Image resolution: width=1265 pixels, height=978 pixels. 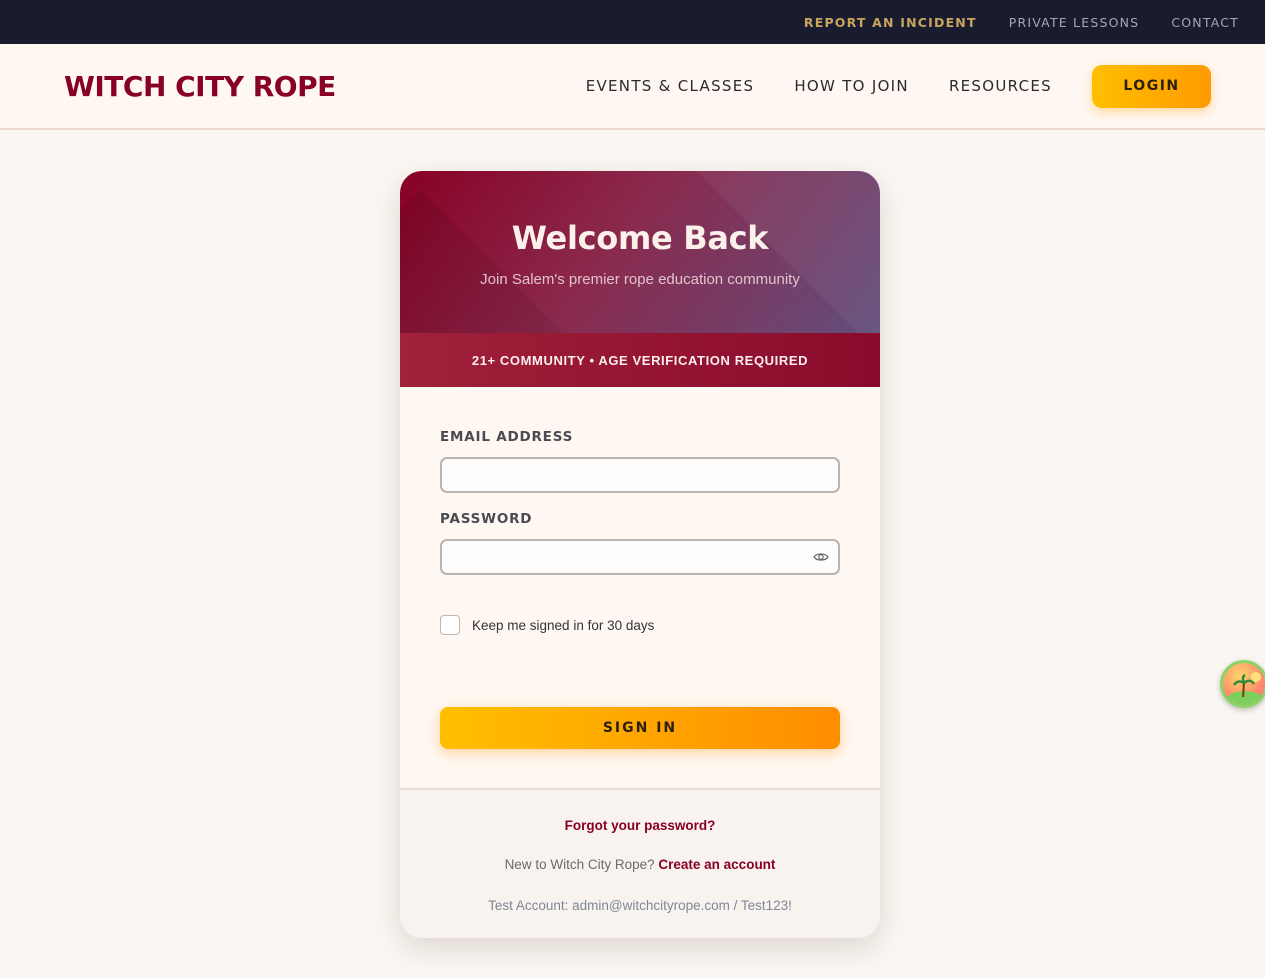 I want to click on signup-prompt-text: New to Witch City Rope?, so click(x=579, y=864).